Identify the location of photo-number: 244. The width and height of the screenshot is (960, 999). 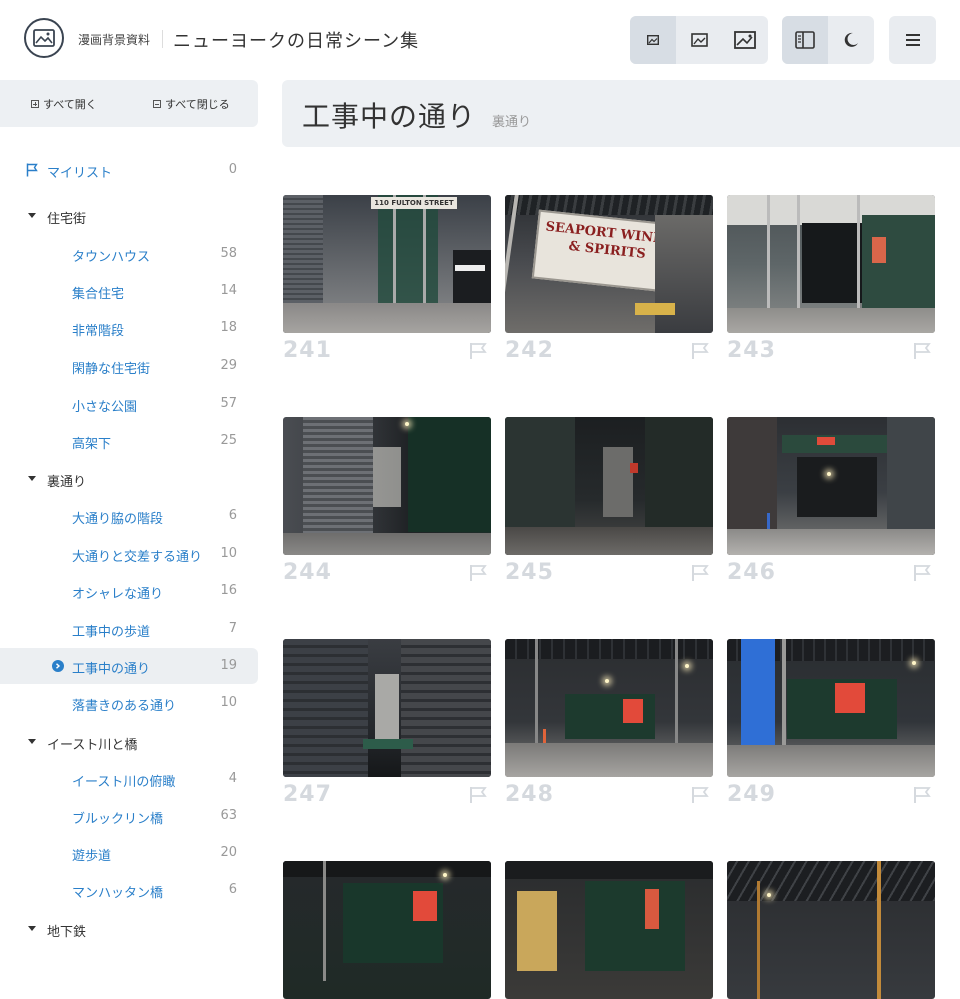
(307, 572).